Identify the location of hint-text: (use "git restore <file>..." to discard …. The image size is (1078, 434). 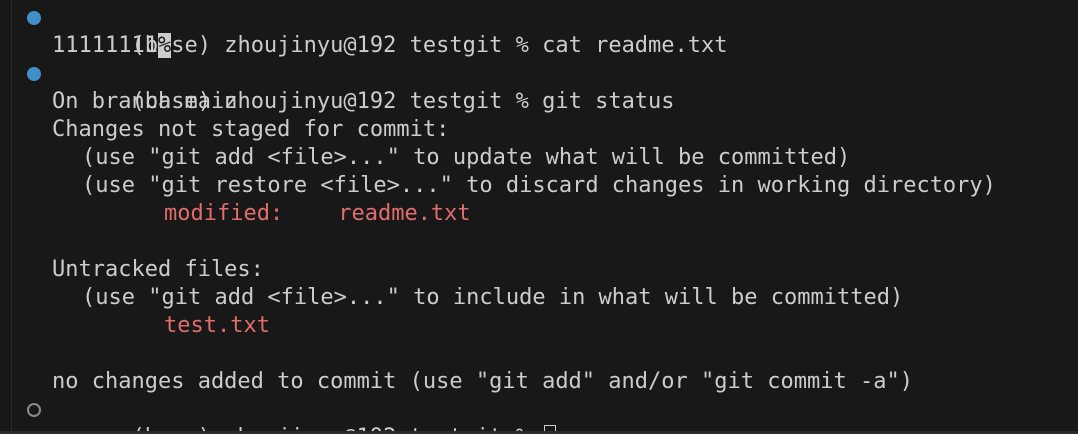
(539, 185).